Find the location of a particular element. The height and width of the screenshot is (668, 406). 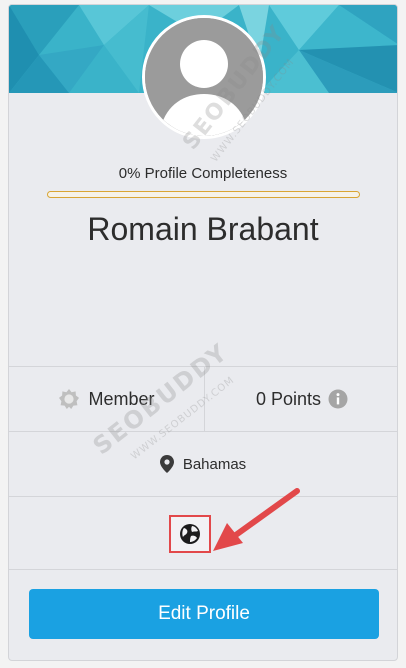

info-icon is located at coordinates (338, 399).